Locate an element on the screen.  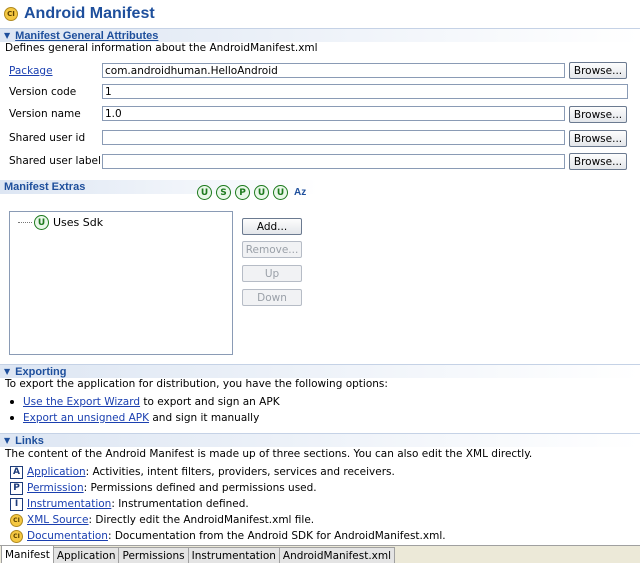
tab-permissions: Permissions is located at coordinates (153, 555).